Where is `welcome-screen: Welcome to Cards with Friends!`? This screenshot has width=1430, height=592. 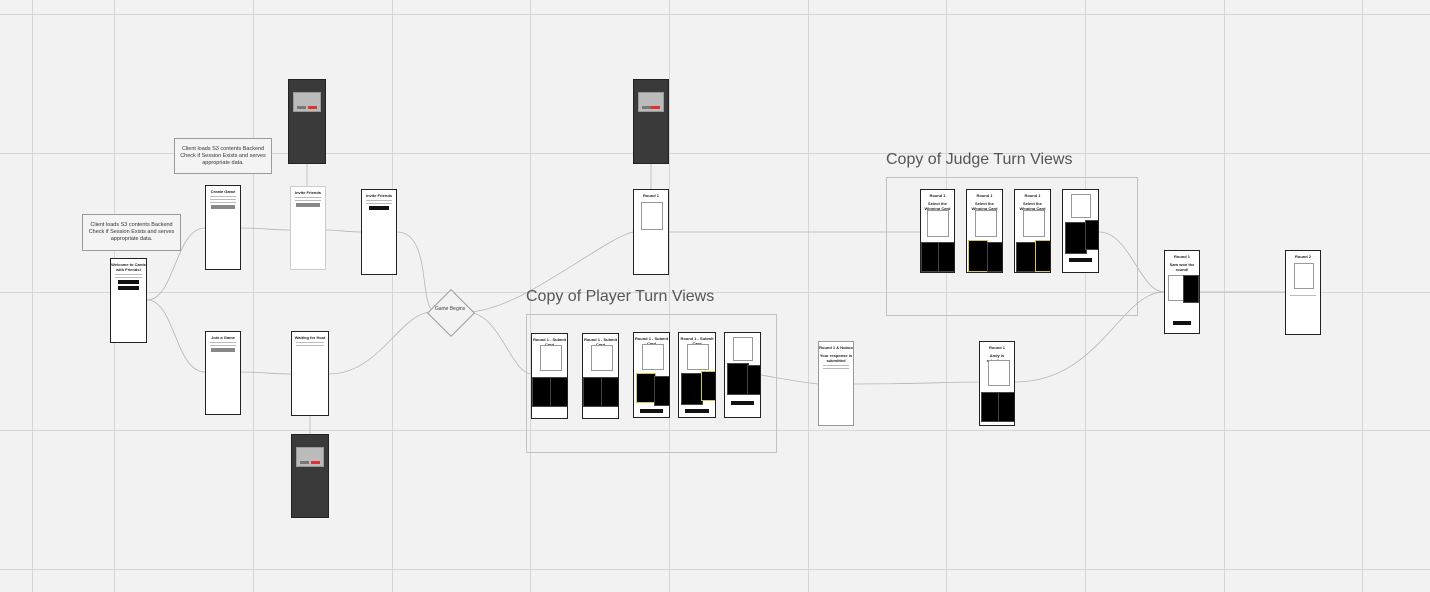
welcome-screen: Welcome to Cards with Friends! is located at coordinates (128, 300).